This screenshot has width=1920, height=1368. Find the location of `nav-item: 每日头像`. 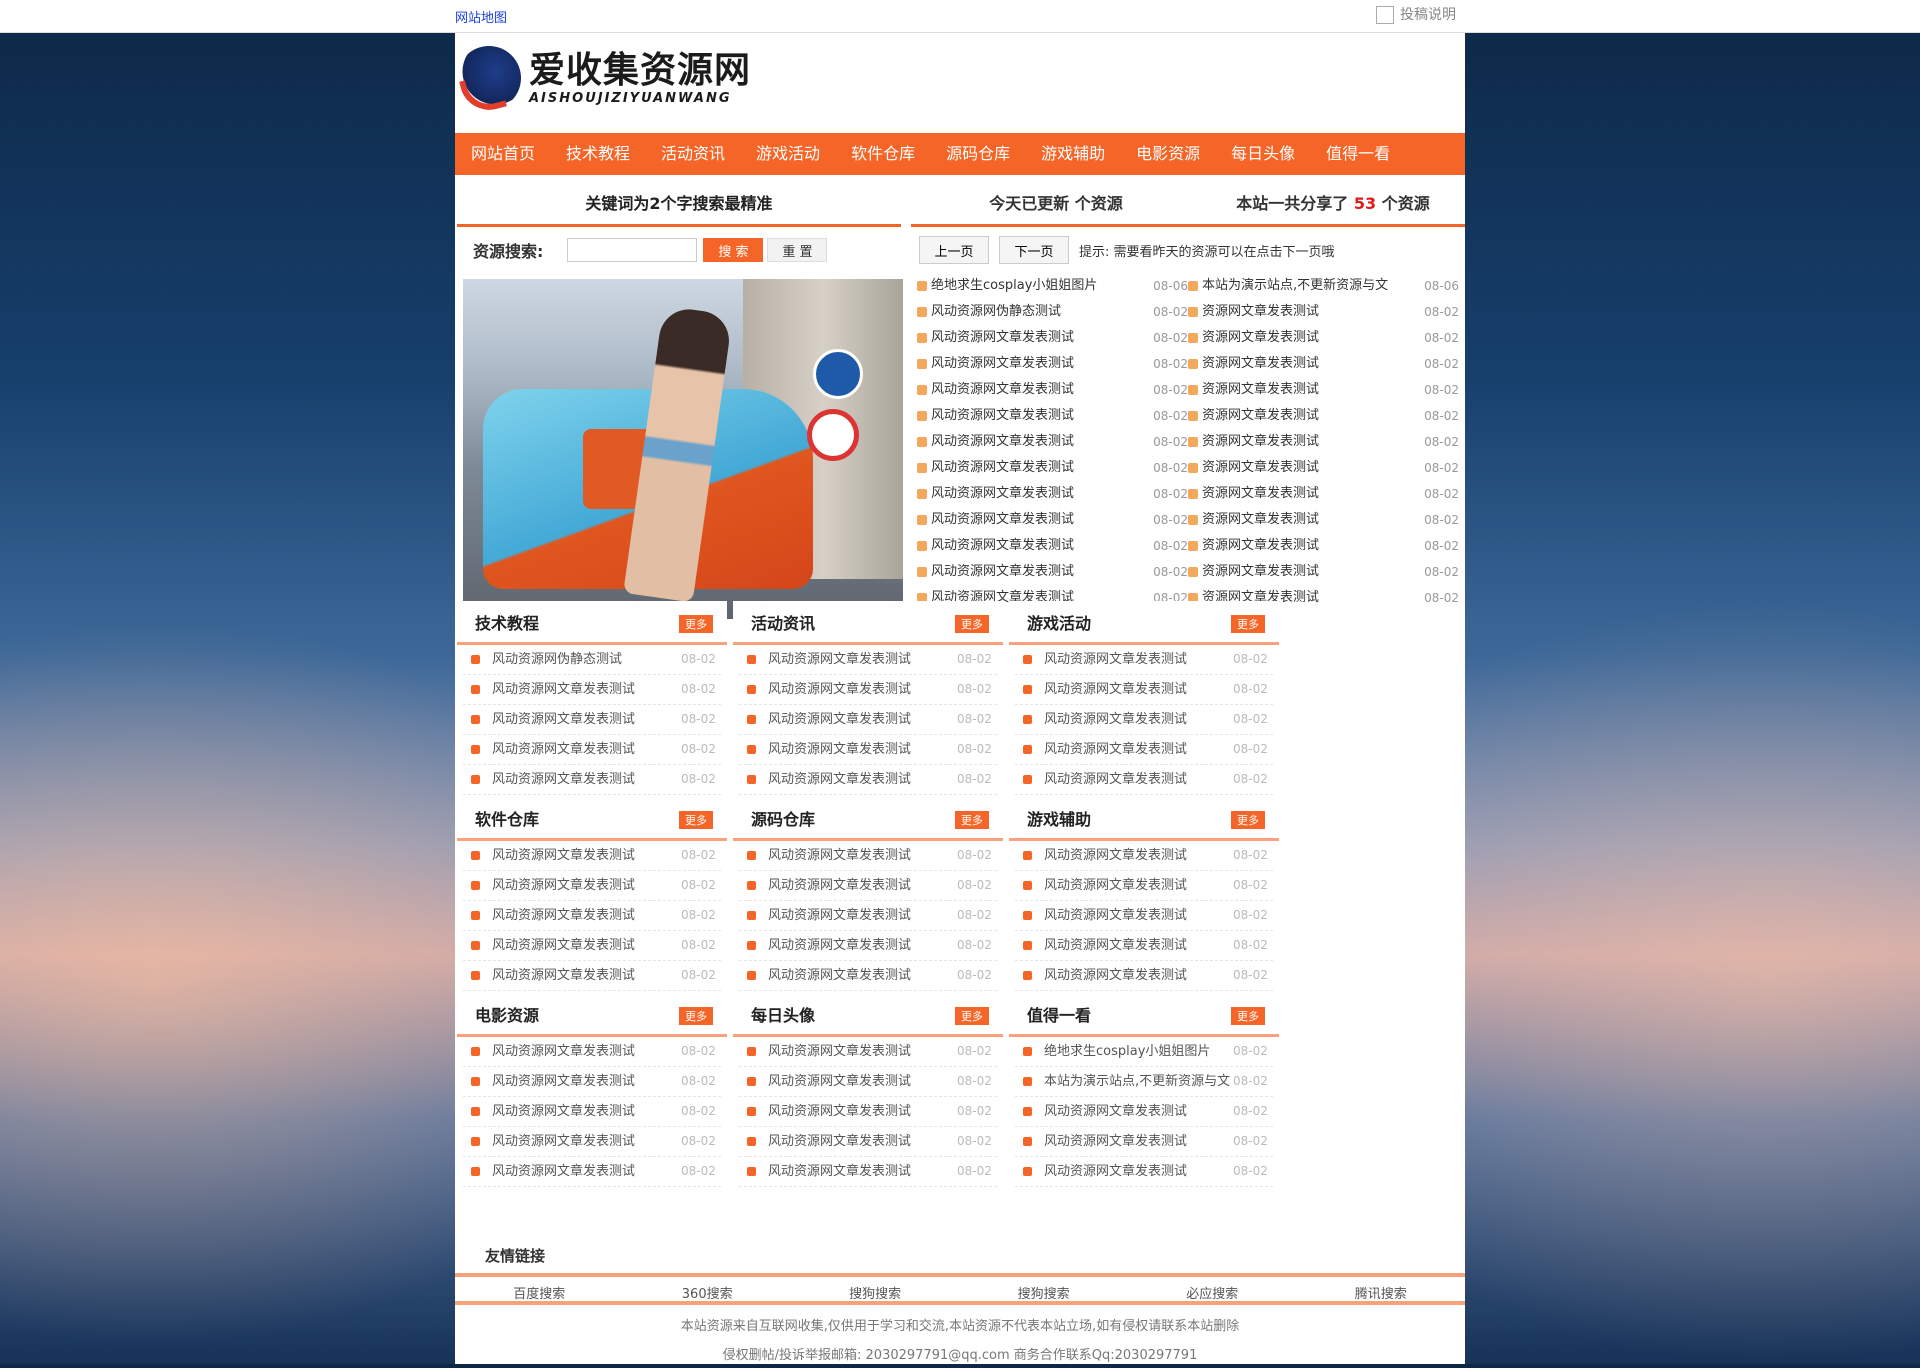

nav-item: 每日头像 is located at coordinates (1263, 154).